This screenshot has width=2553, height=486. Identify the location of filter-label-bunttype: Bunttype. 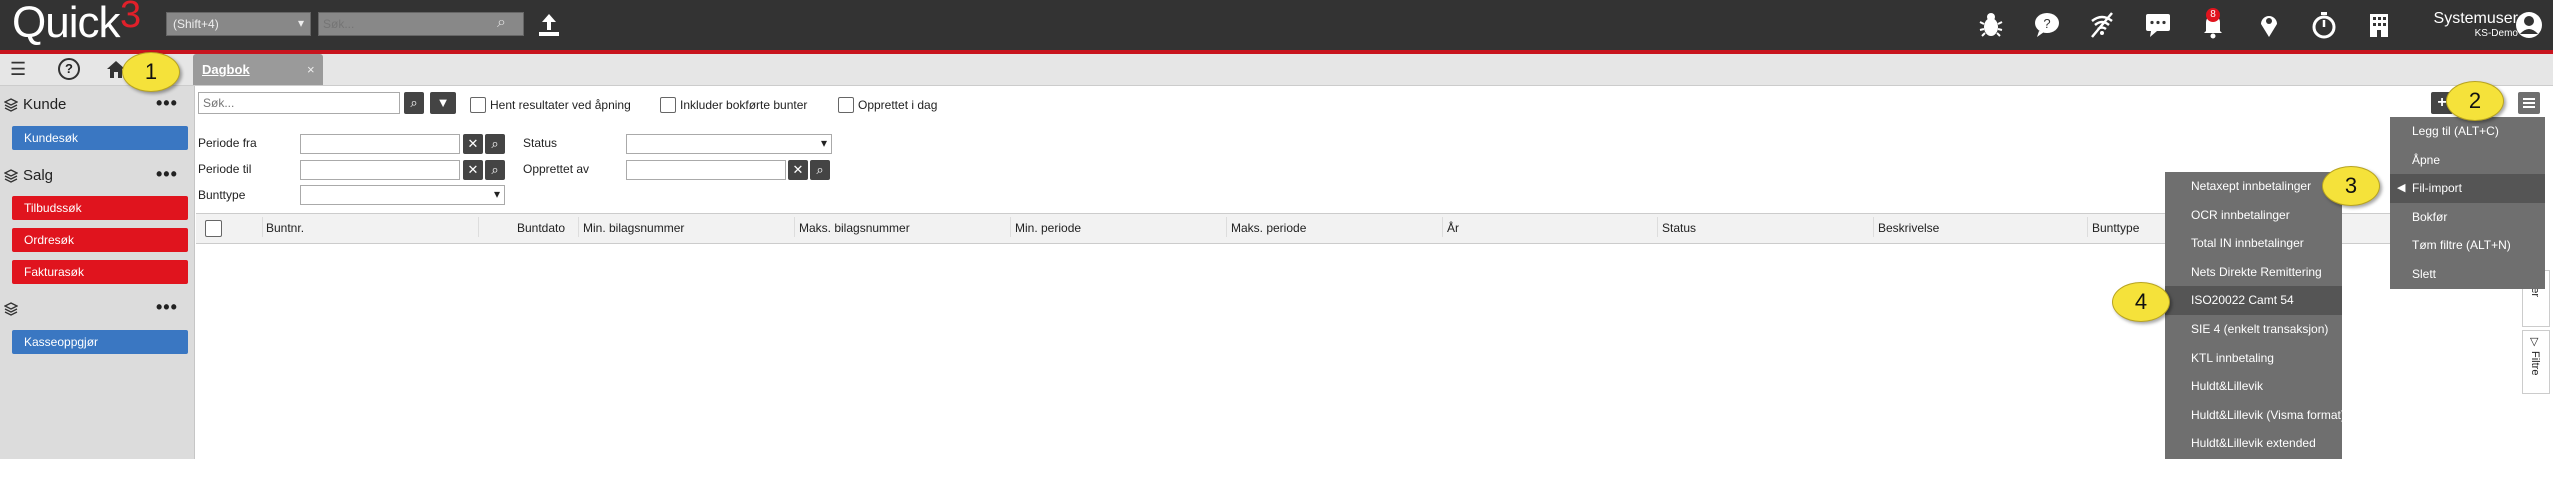
(222, 195).